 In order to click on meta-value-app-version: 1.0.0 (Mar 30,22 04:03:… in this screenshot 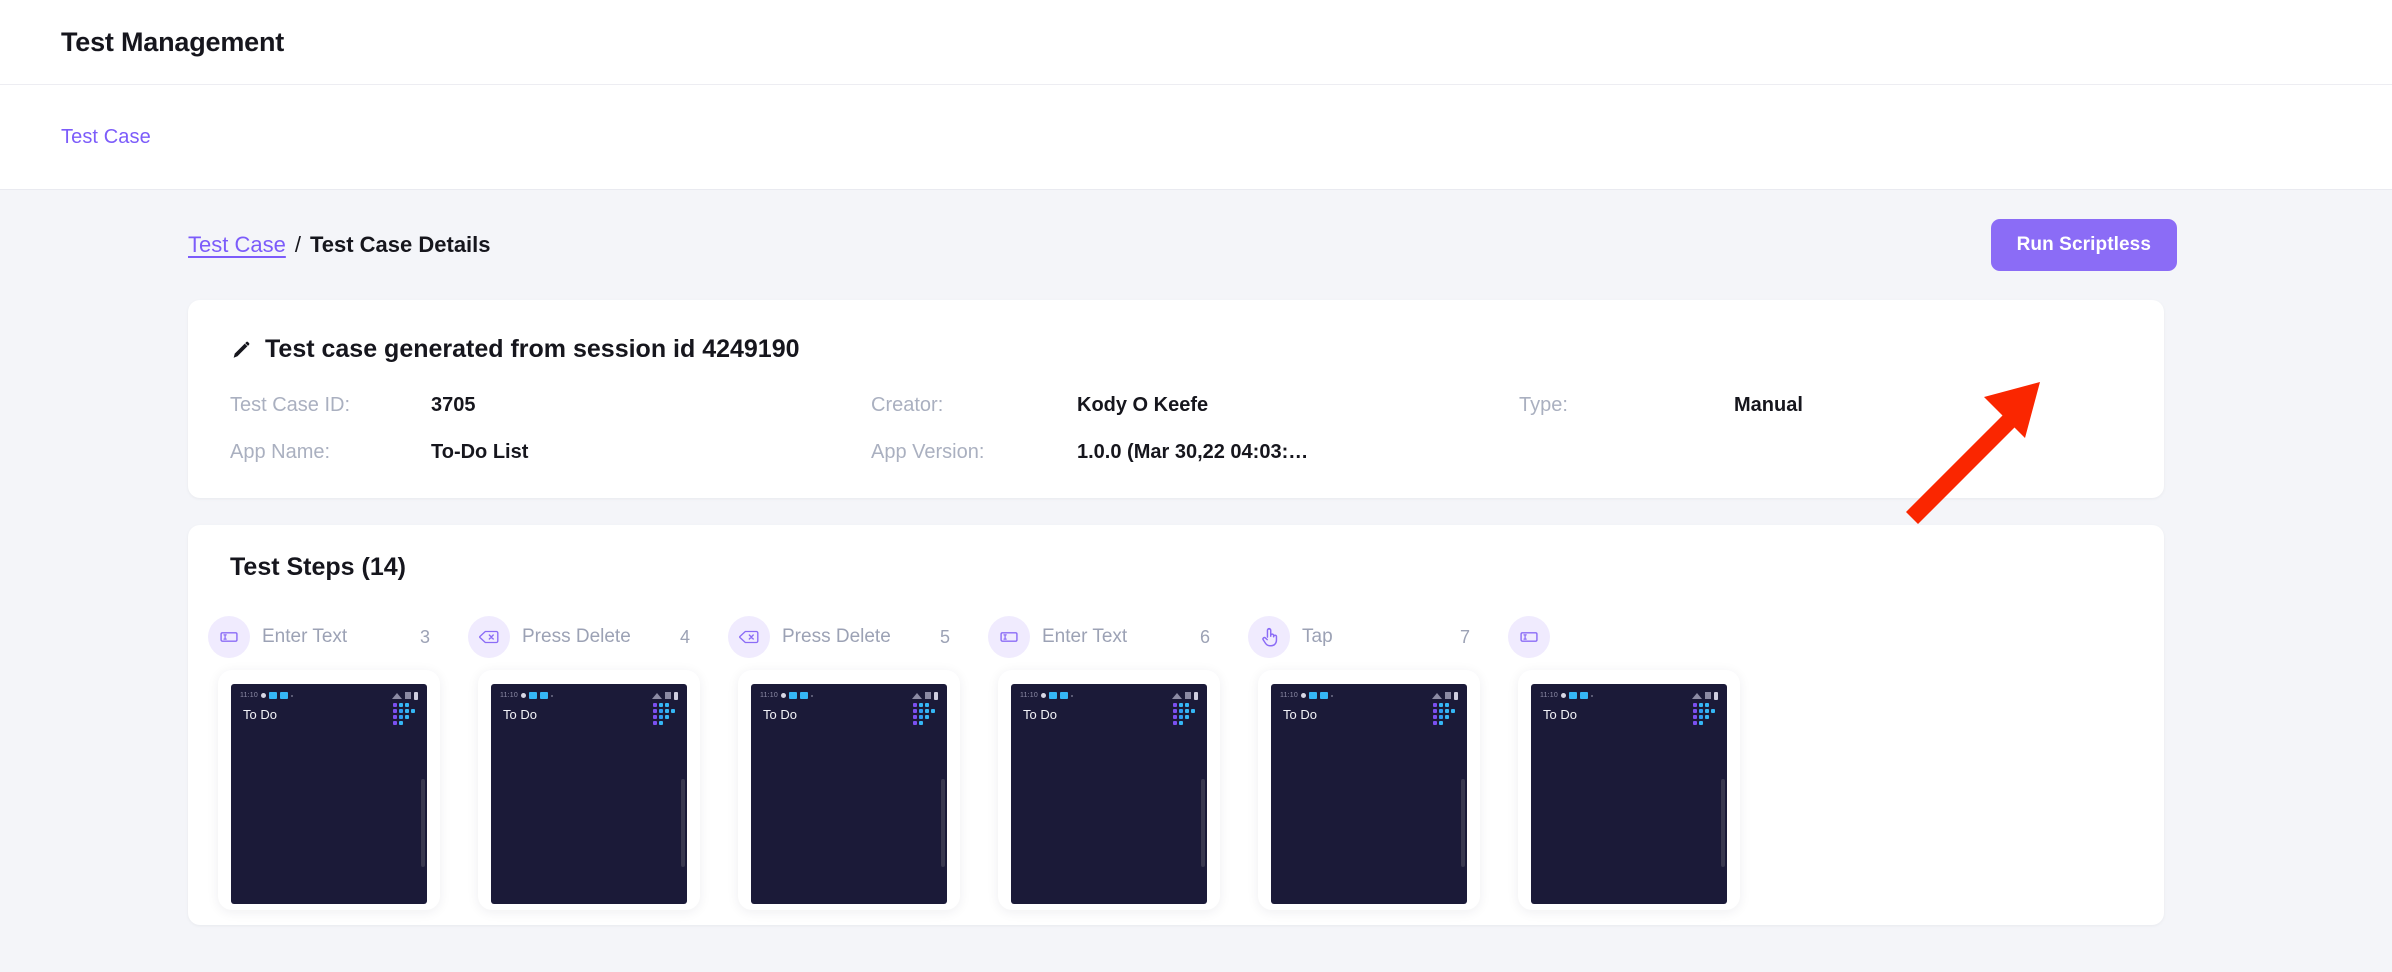, I will do `click(1193, 452)`.